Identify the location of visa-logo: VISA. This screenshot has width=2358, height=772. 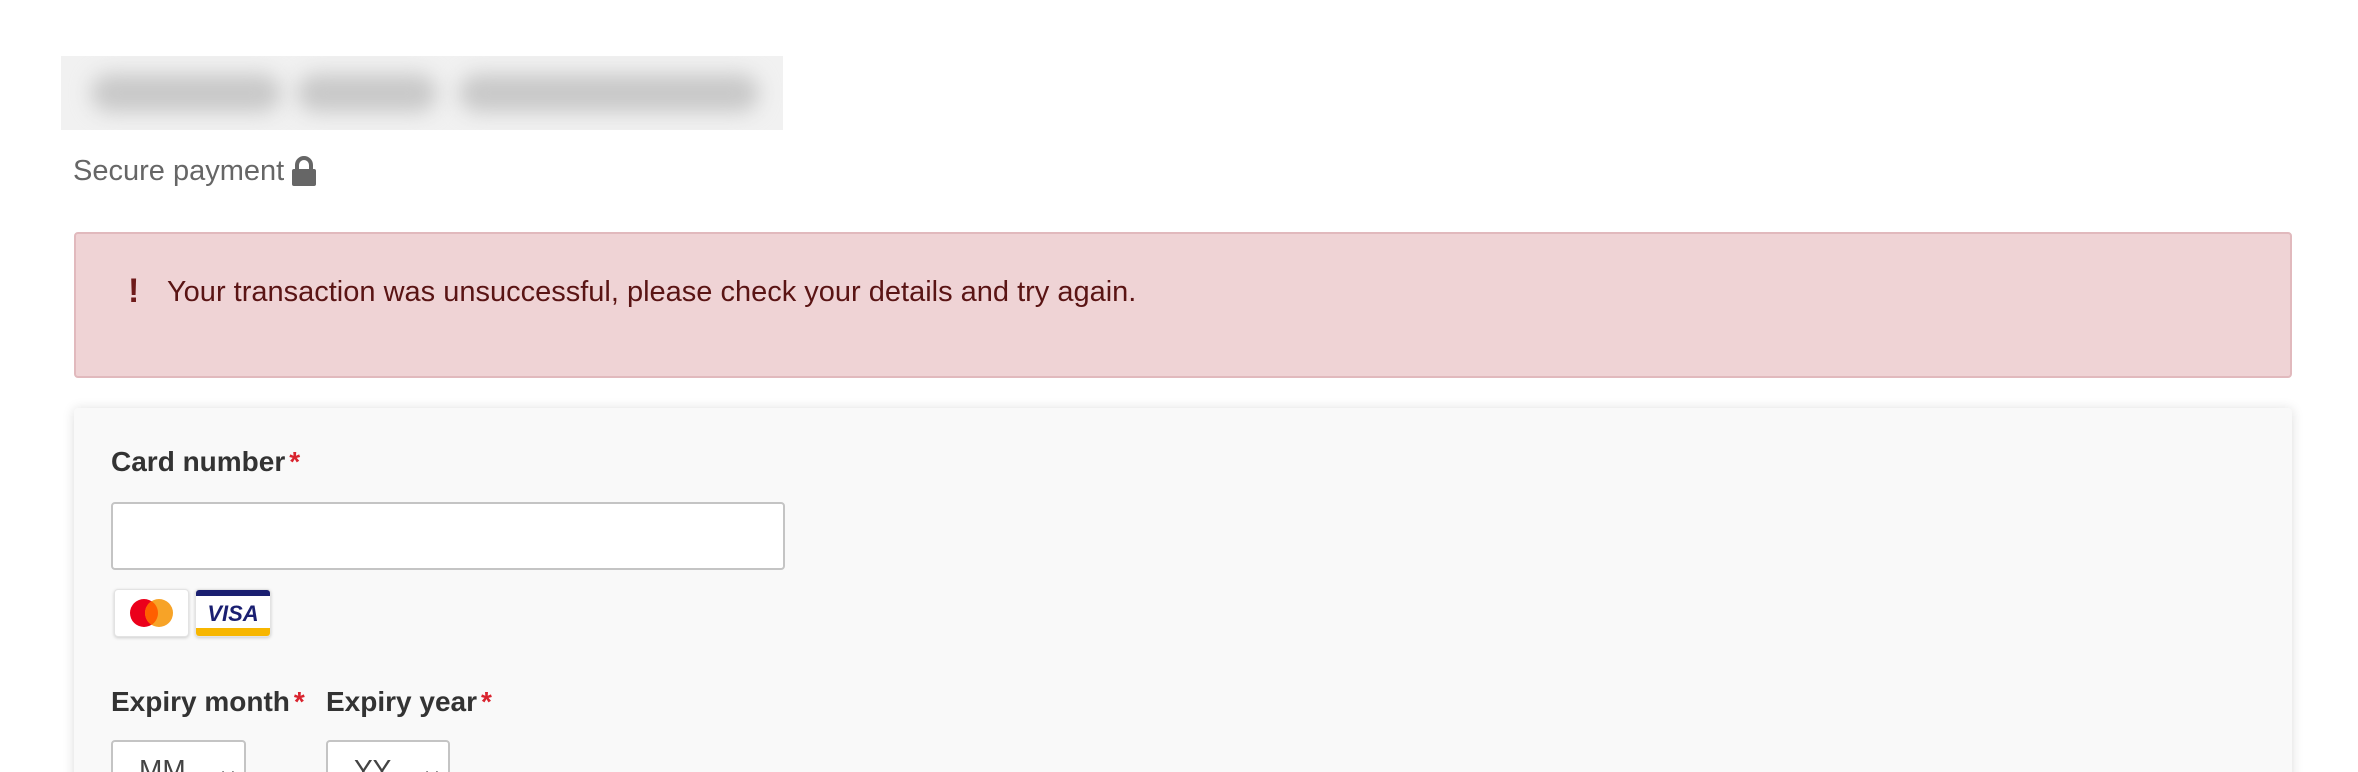
(233, 613).